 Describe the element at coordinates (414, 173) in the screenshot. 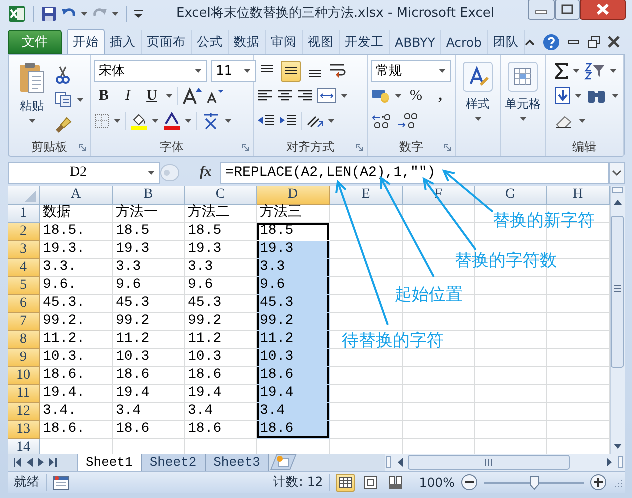

I see `formula-field: =REPLACE(A2,LEN(A2),1,"")` at that location.